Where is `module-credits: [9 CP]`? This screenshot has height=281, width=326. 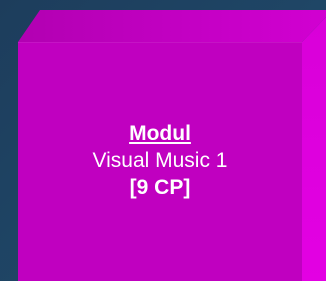
module-credits: [9 CP] is located at coordinates (160, 187).